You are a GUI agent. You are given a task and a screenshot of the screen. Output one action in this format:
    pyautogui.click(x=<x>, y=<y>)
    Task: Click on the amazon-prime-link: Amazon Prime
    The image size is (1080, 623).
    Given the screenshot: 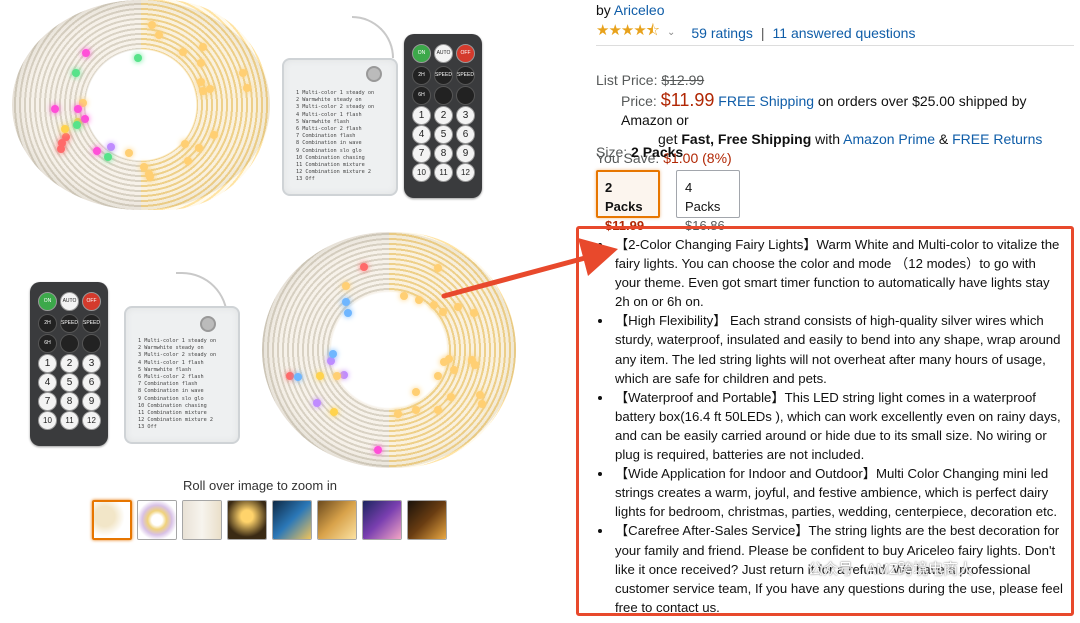 What is the action you would take?
    pyautogui.click(x=889, y=139)
    